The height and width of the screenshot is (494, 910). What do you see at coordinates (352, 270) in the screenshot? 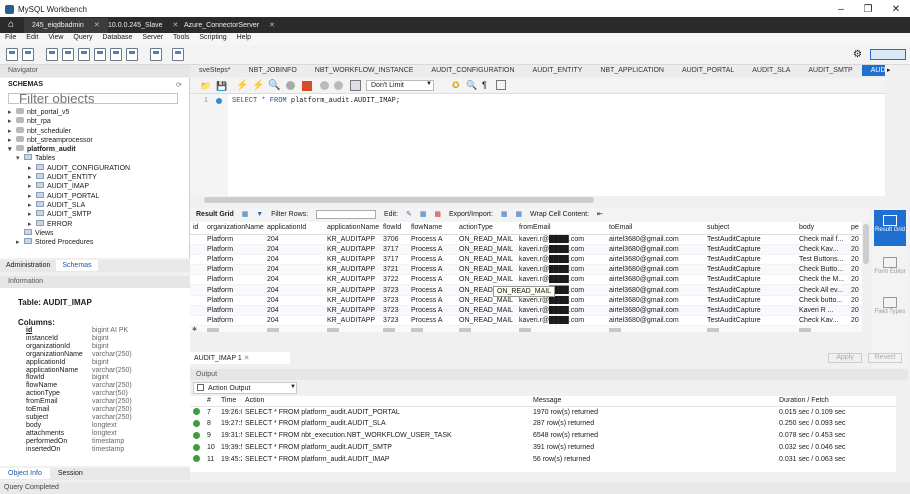
I see `grid-cell: KR_AUDITAPP` at bounding box center [352, 270].